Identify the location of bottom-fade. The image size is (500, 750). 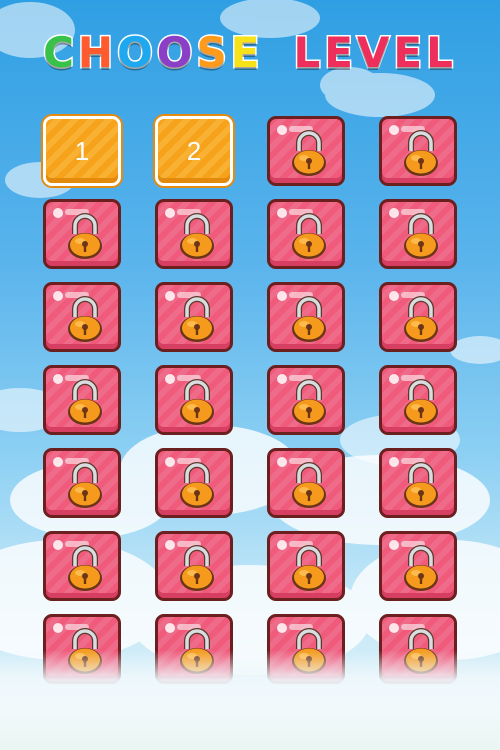
(250, 700).